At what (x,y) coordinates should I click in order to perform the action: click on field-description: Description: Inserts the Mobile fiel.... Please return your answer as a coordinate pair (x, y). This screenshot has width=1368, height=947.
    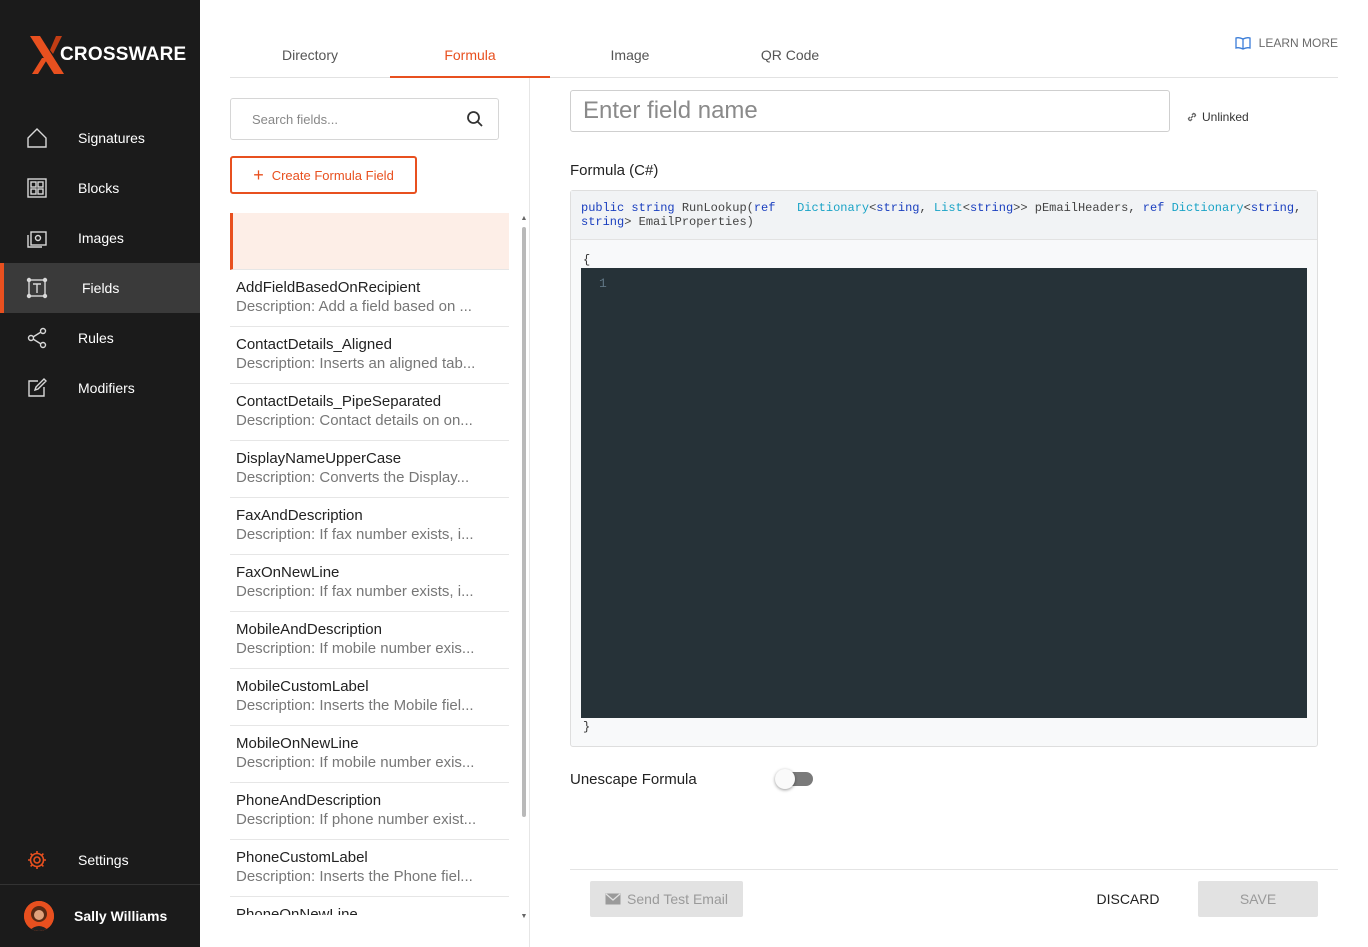
    Looking at the image, I should click on (355, 705).